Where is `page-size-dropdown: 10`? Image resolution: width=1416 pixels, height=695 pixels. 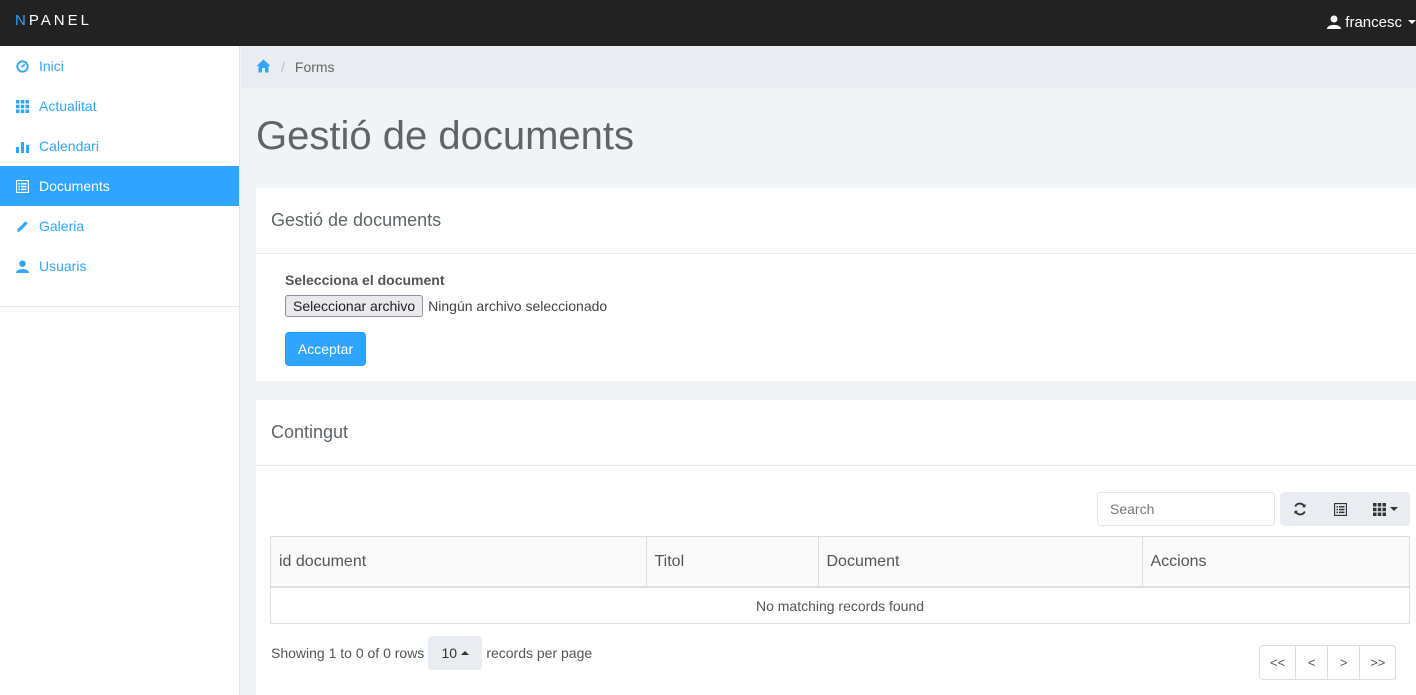
page-size-dropdown: 10 is located at coordinates (455, 653).